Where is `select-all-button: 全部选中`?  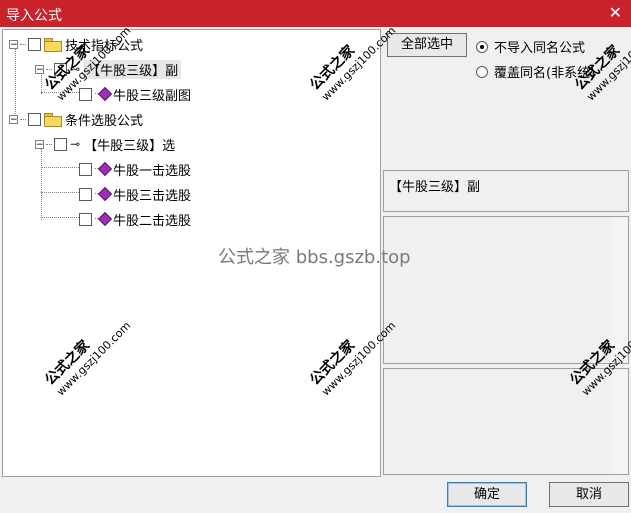 select-all-button: 全部选中 is located at coordinates (427, 45).